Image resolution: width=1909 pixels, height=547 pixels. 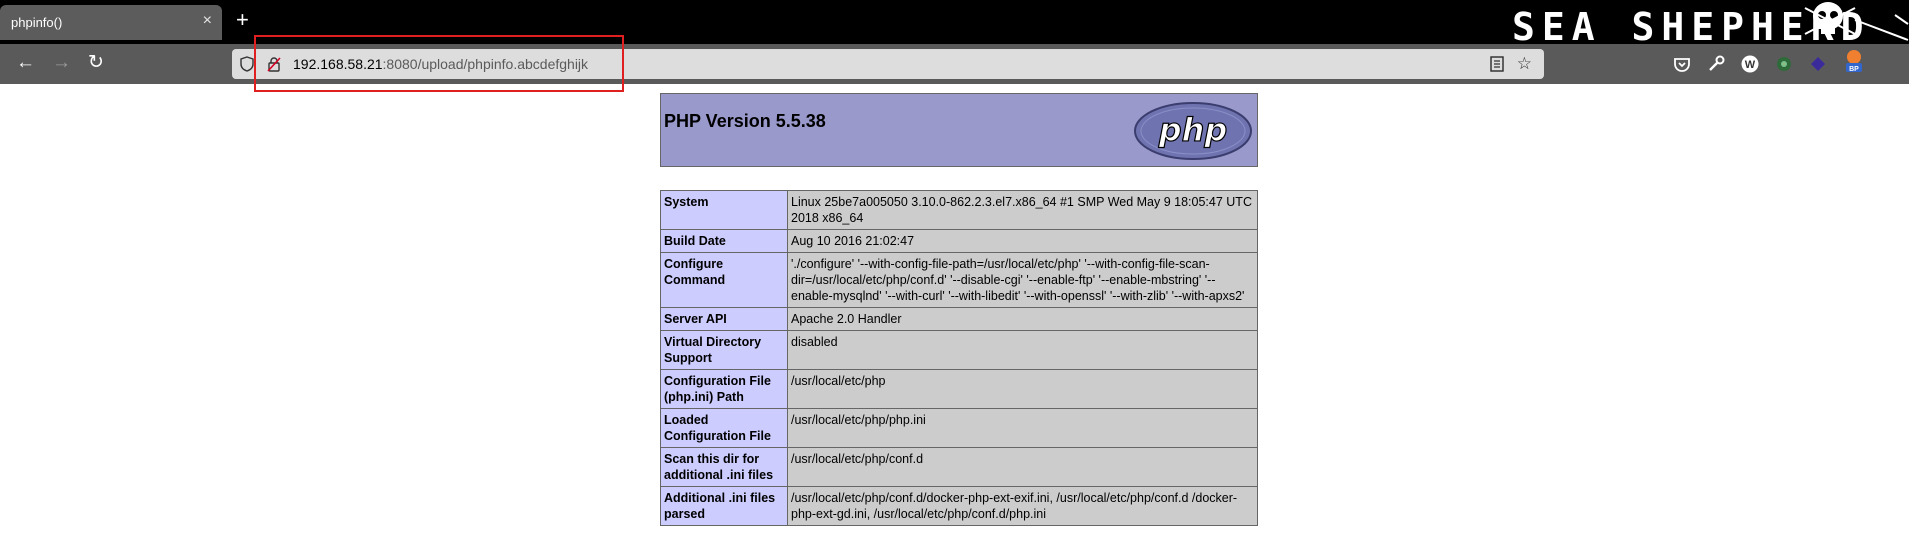 I want to click on pocket-icon, so click(x=1682, y=64).